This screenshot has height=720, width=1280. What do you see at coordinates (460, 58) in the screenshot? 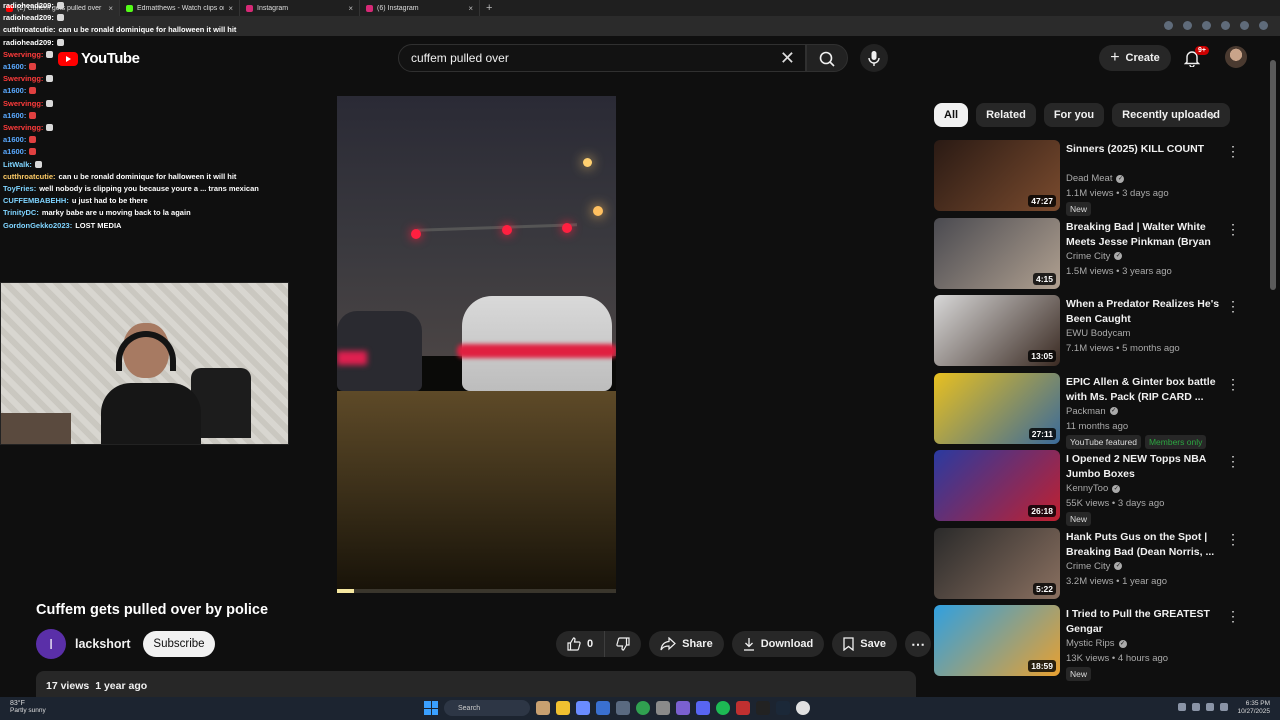
I see `search-input: cuffem pulled over` at bounding box center [460, 58].